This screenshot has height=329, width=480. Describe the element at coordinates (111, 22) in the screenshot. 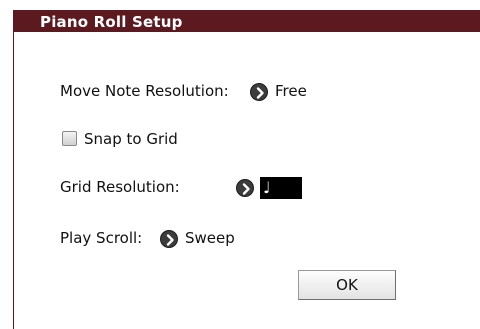

I see `dialog-title: Piano Roll Setup` at that location.